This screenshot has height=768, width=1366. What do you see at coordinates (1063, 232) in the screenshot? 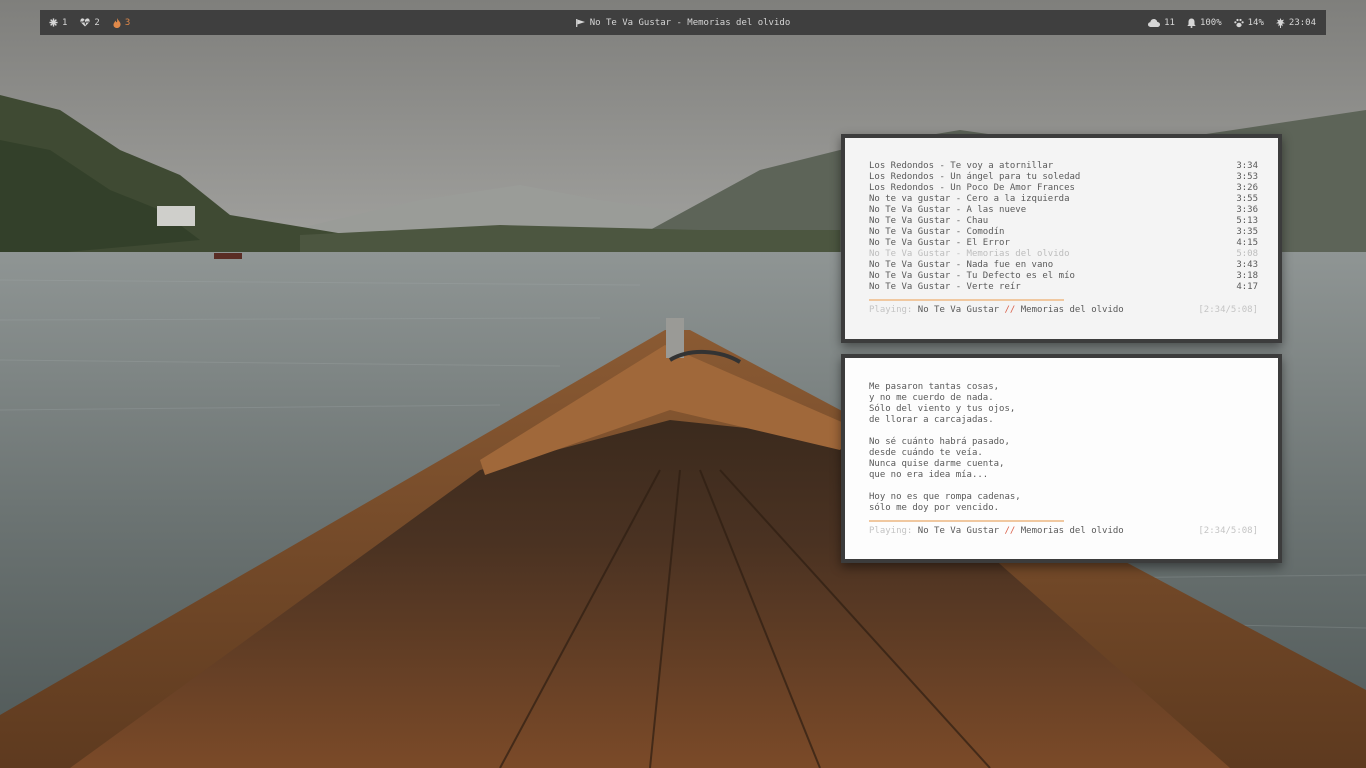
I see `playlist-item: No Te Va Gustar - Comodín 3:35` at bounding box center [1063, 232].